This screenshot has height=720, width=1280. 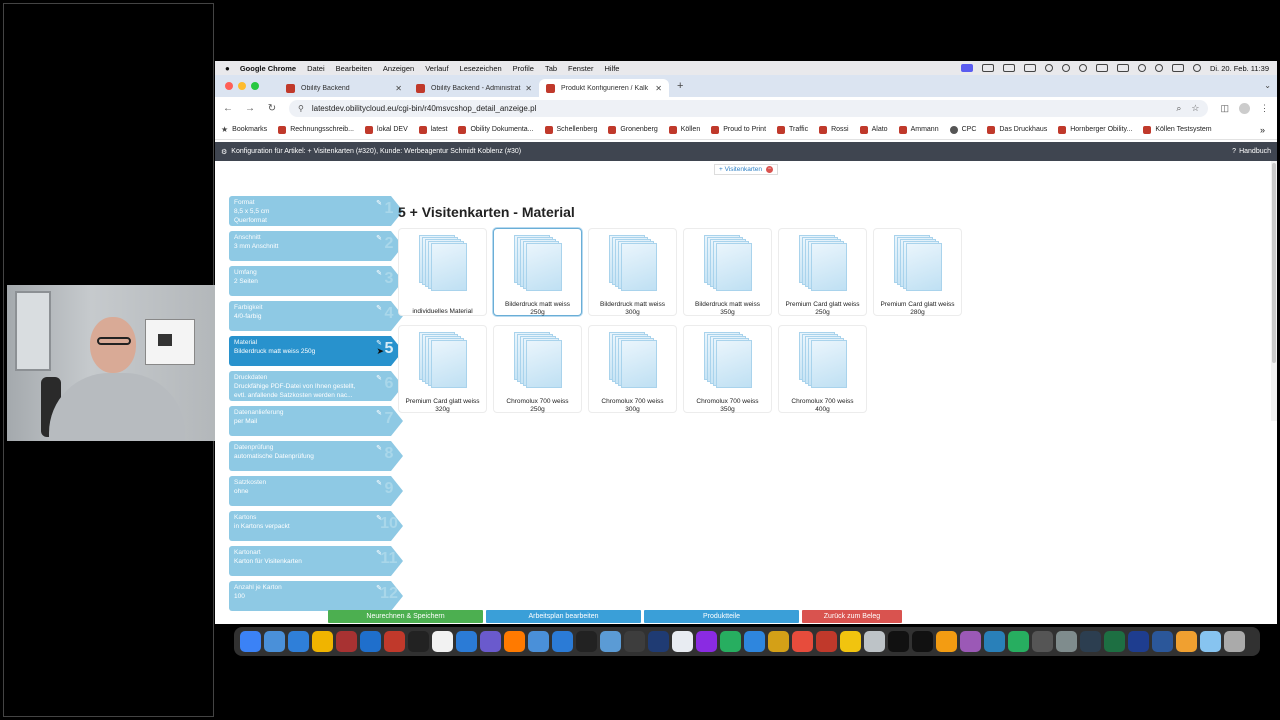 What do you see at coordinates (738, 129) in the screenshot?
I see `bookmark-item: Proud to Print` at bounding box center [738, 129].